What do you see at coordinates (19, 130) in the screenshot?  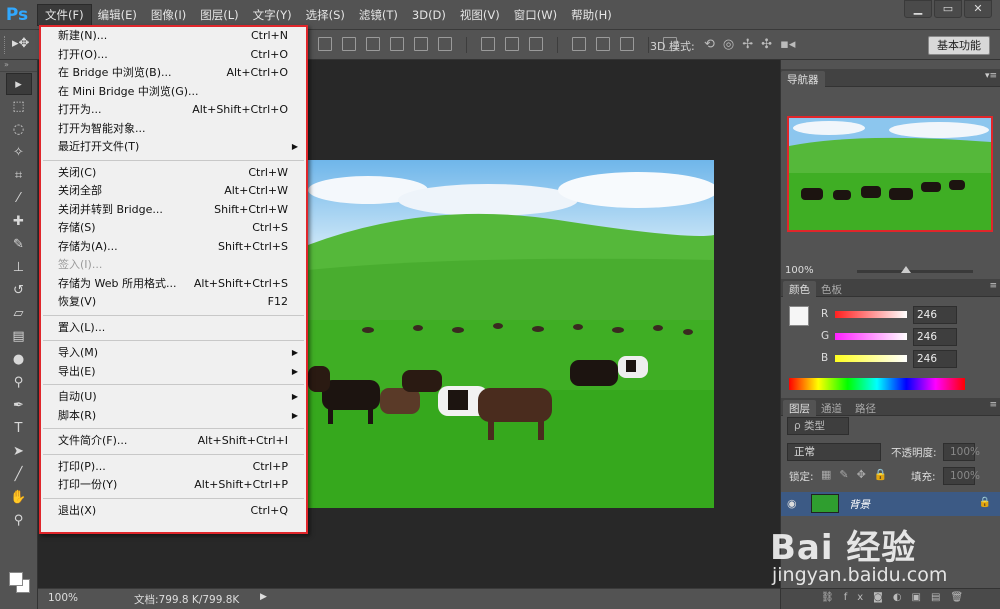 I see `lasso-tool-icon: ◌` at bounding box center [19, 130].